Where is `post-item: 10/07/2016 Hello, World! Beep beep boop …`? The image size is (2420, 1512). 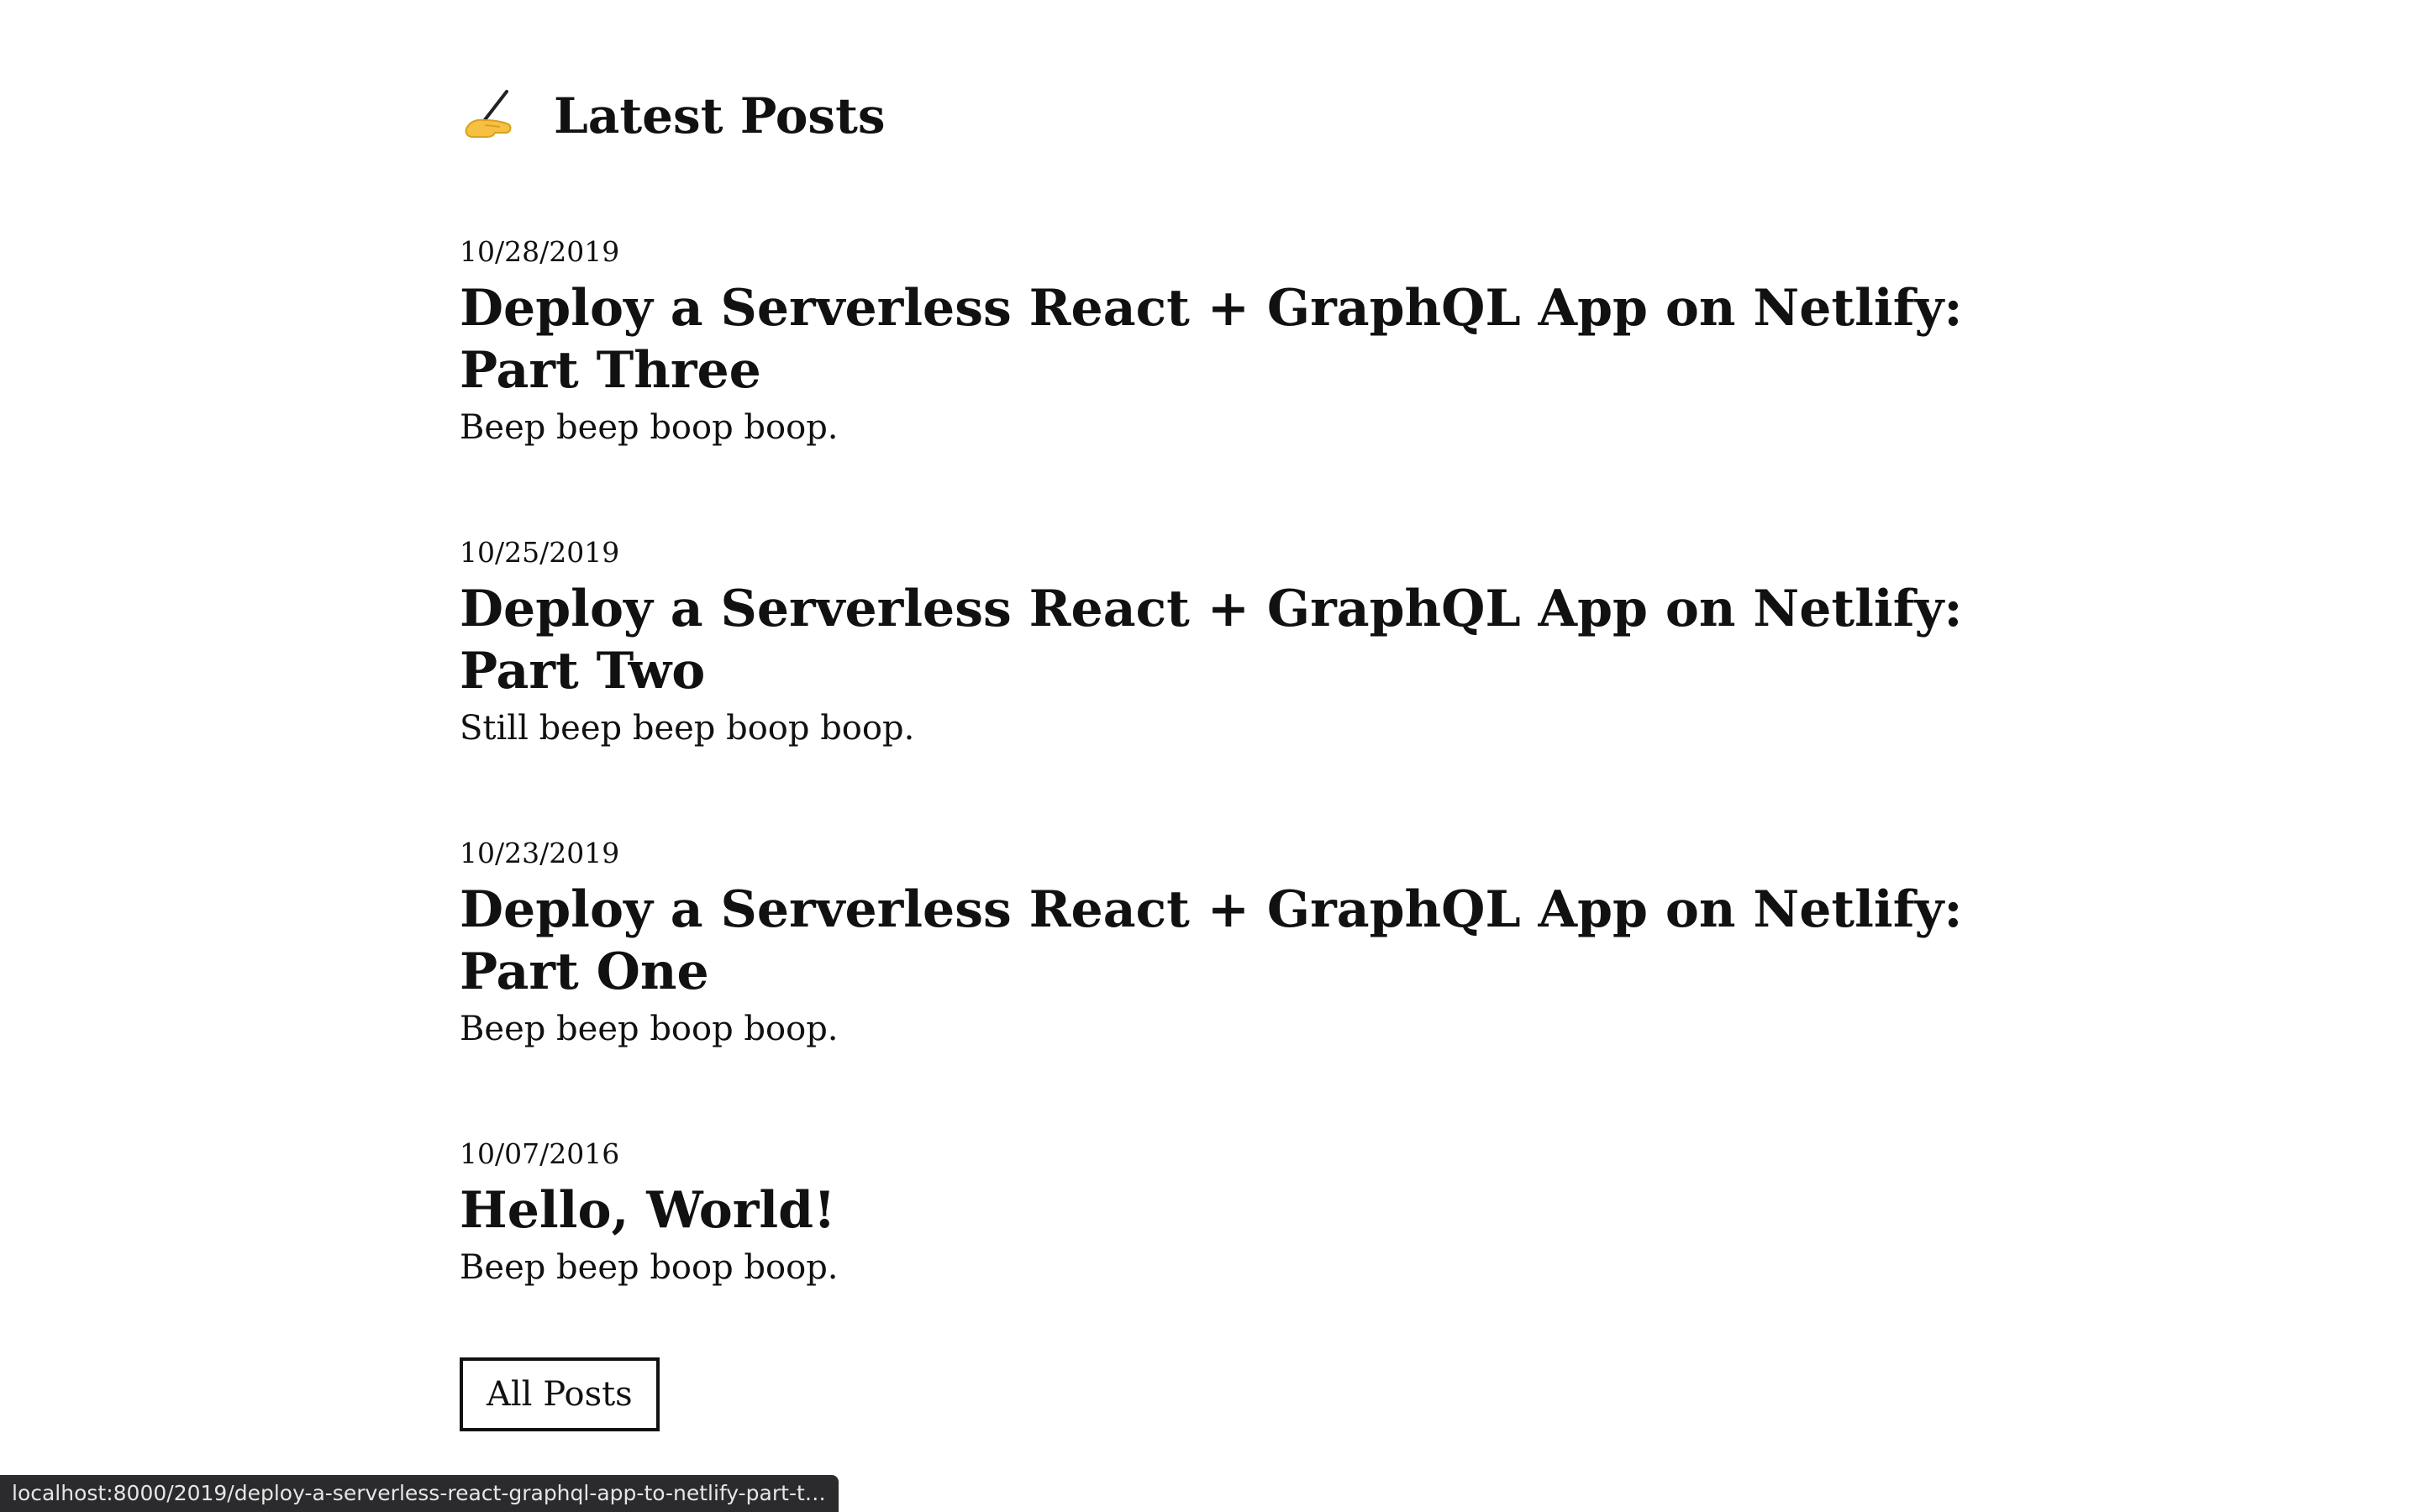 post-item: 10/07/2016 Hello, World! Beep beep boop … is located at coordinates (1241, 1212).